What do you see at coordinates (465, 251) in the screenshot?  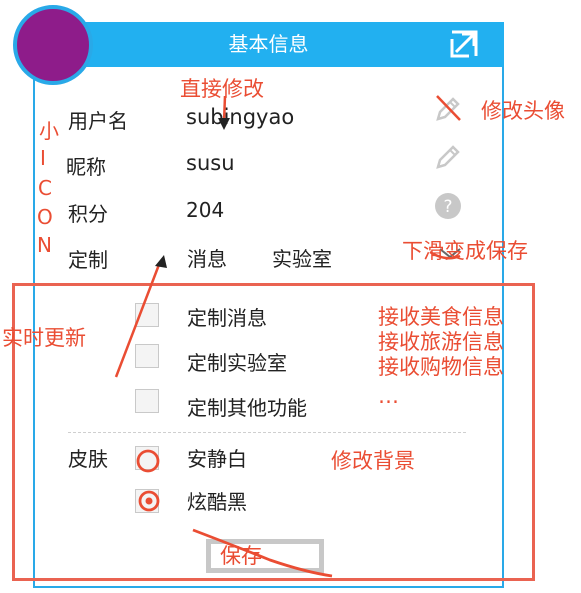 I see `annotation-slide-to-save: 下滑变成保存` at bounding box center [465, 251].